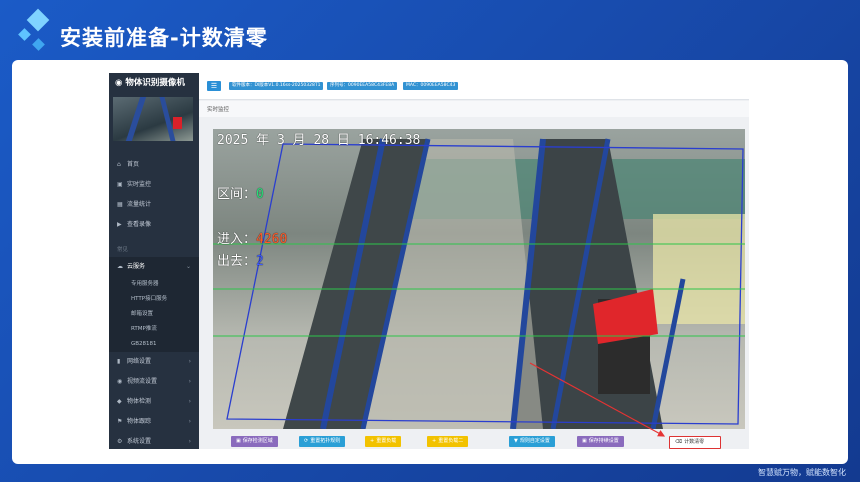 Image resolution: width=860 pixels, height=482 pixels. Describe the element at coordinates (119, 224) in the screenshot. I see `video-icon: ▶` at that location.